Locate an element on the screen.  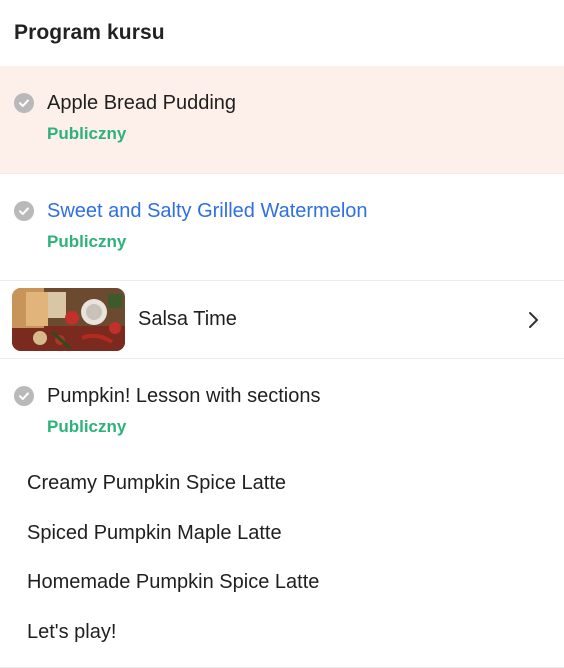
page-title: Program kursu is located at coordinates (89, 32).